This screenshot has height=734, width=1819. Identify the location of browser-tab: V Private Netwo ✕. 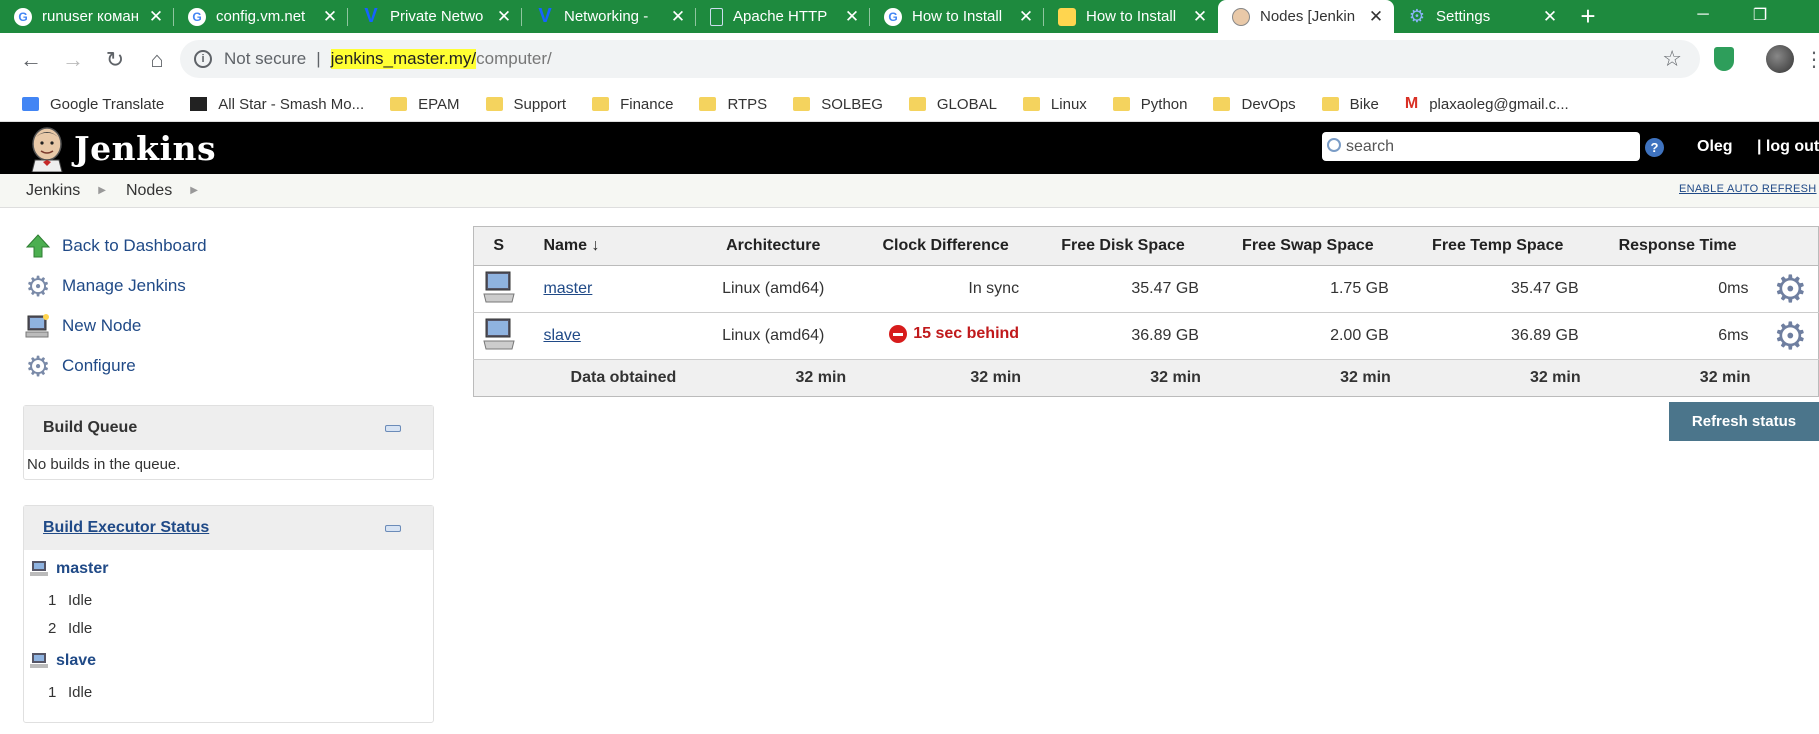
(435, 16).